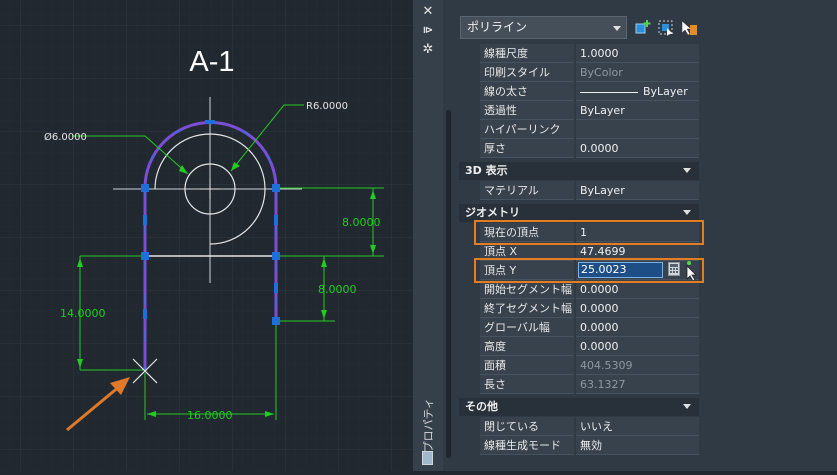 The width and height of the screenshot is (837, 475). What do you see at coordinates (665, 91) in the screenshot?
I see `lineweight-value: ByLayer` at bounding box center [665, 91].